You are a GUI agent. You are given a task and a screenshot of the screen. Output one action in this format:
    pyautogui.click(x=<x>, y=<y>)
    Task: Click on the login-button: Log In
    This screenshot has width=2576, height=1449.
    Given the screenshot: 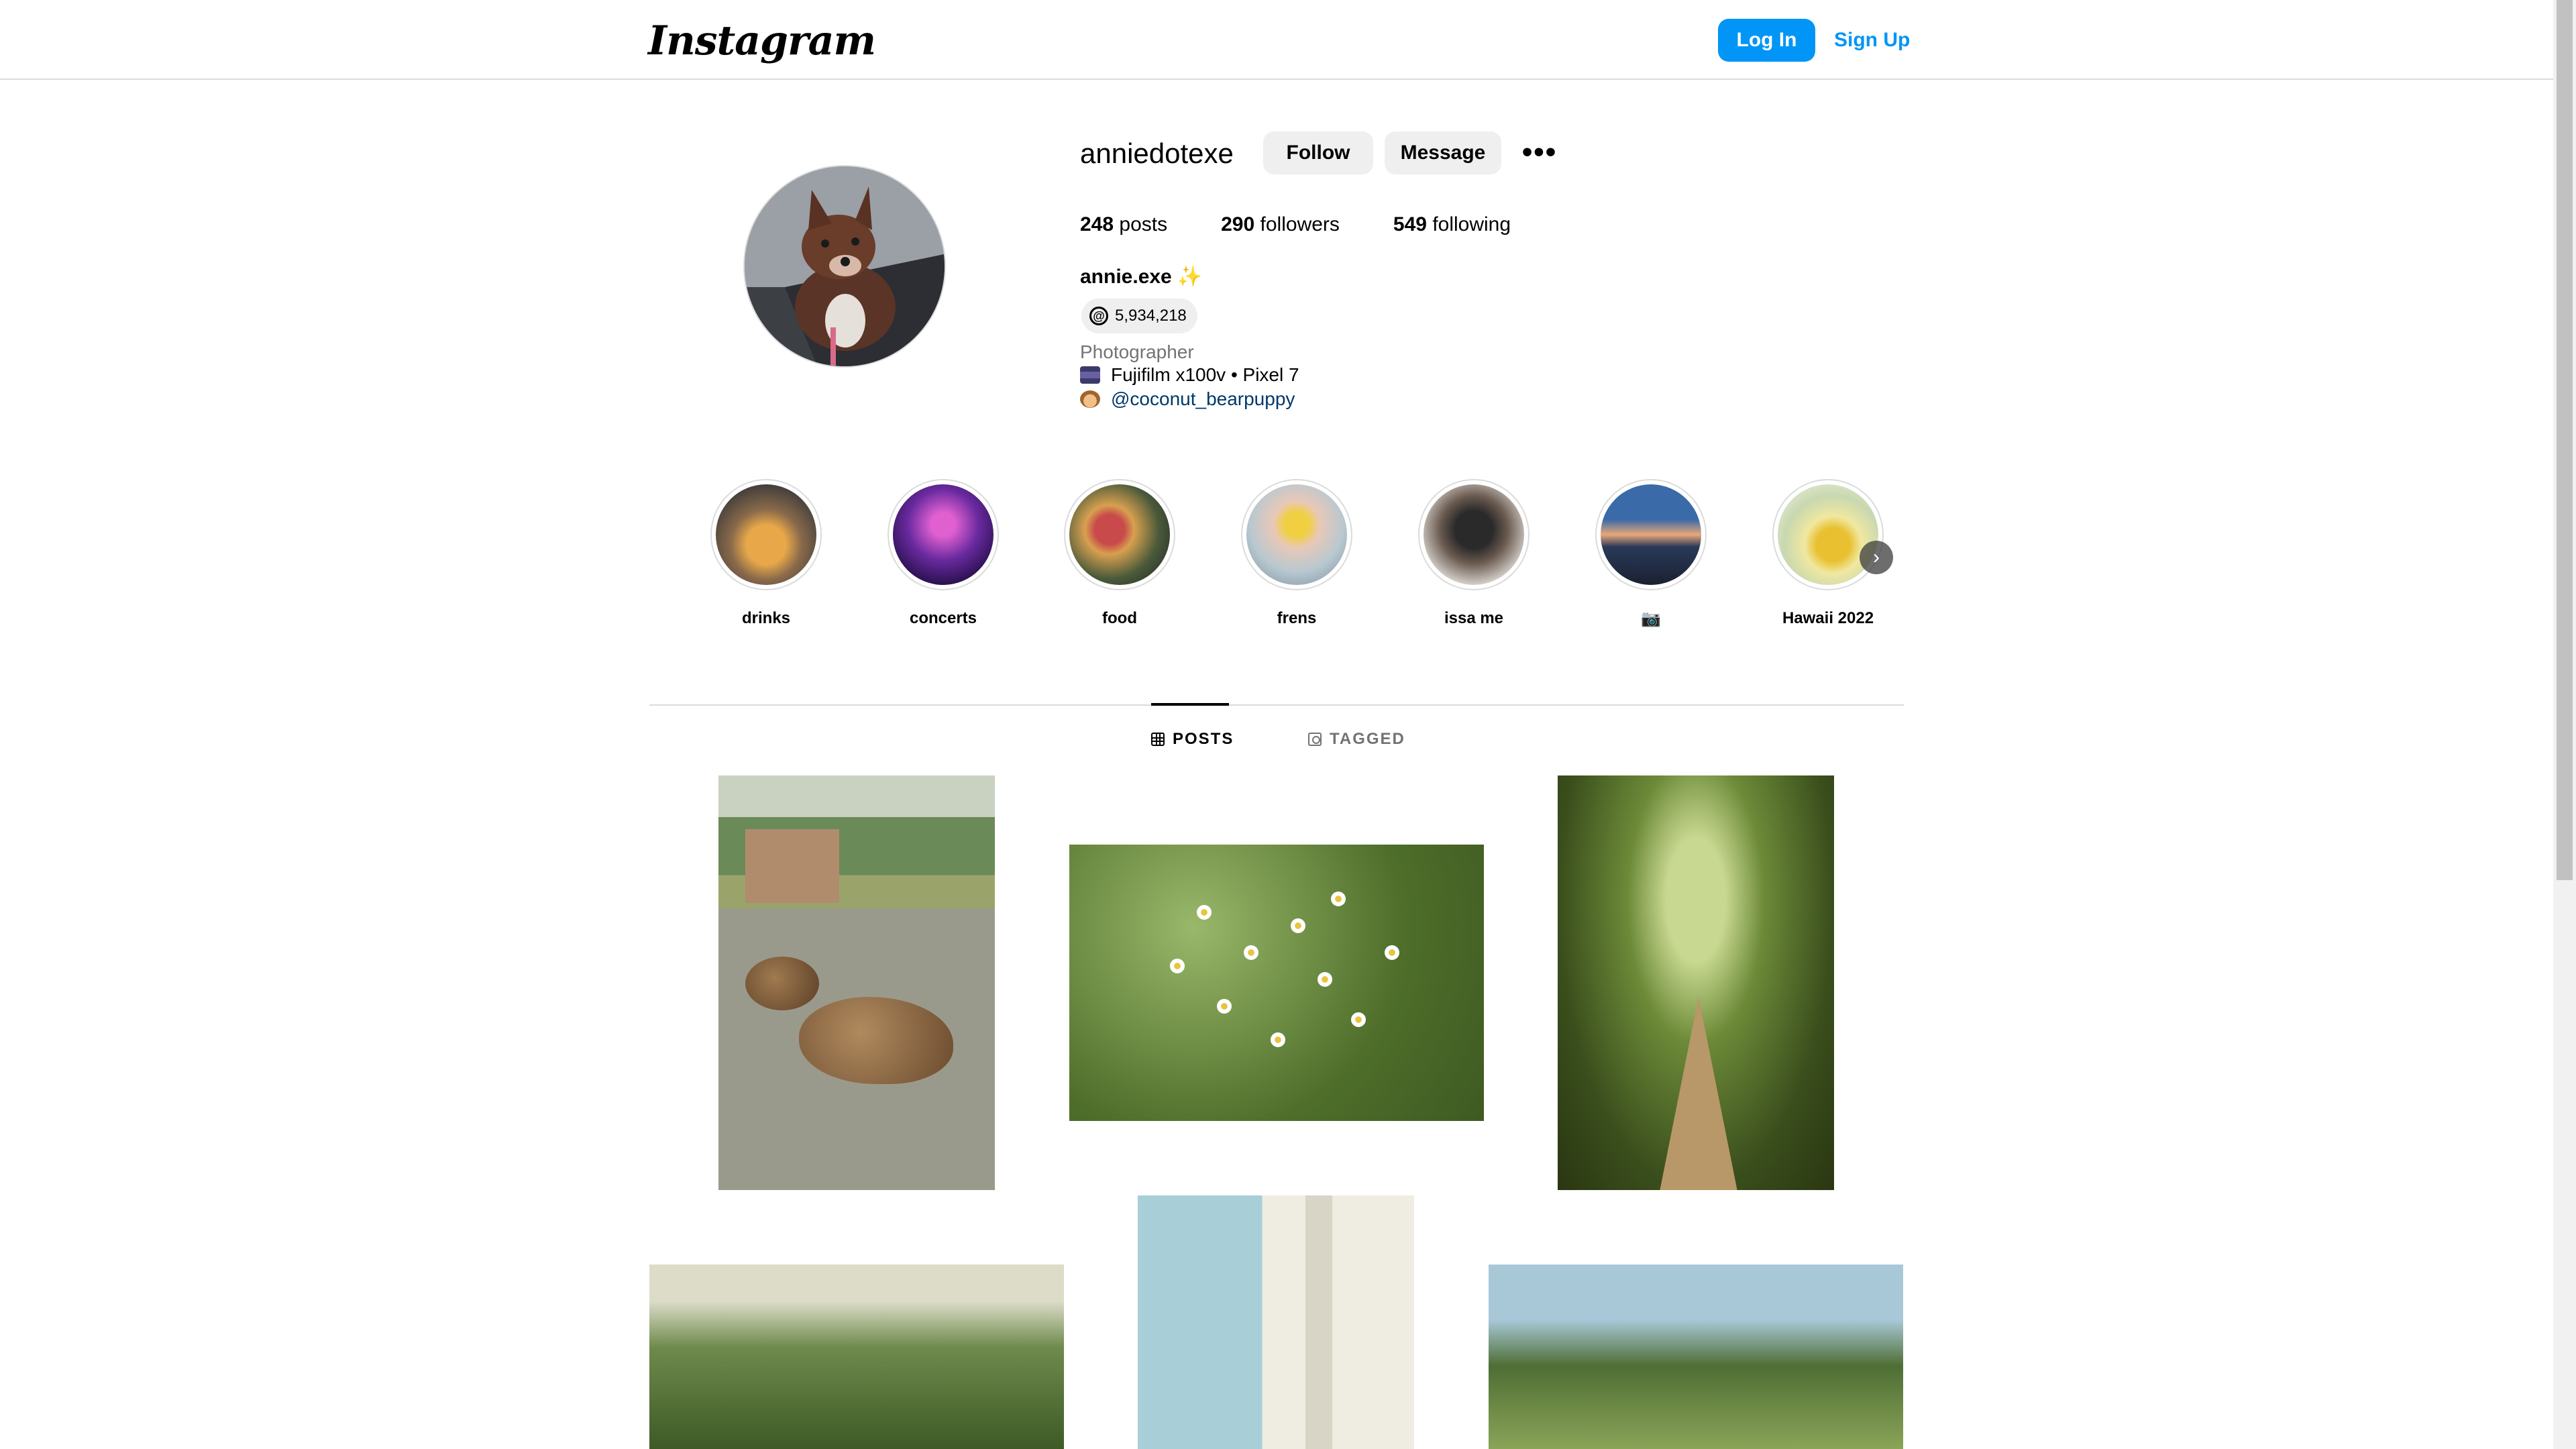 What is the action you would take?
    pyautogui.click(x=1766, y=40)
    